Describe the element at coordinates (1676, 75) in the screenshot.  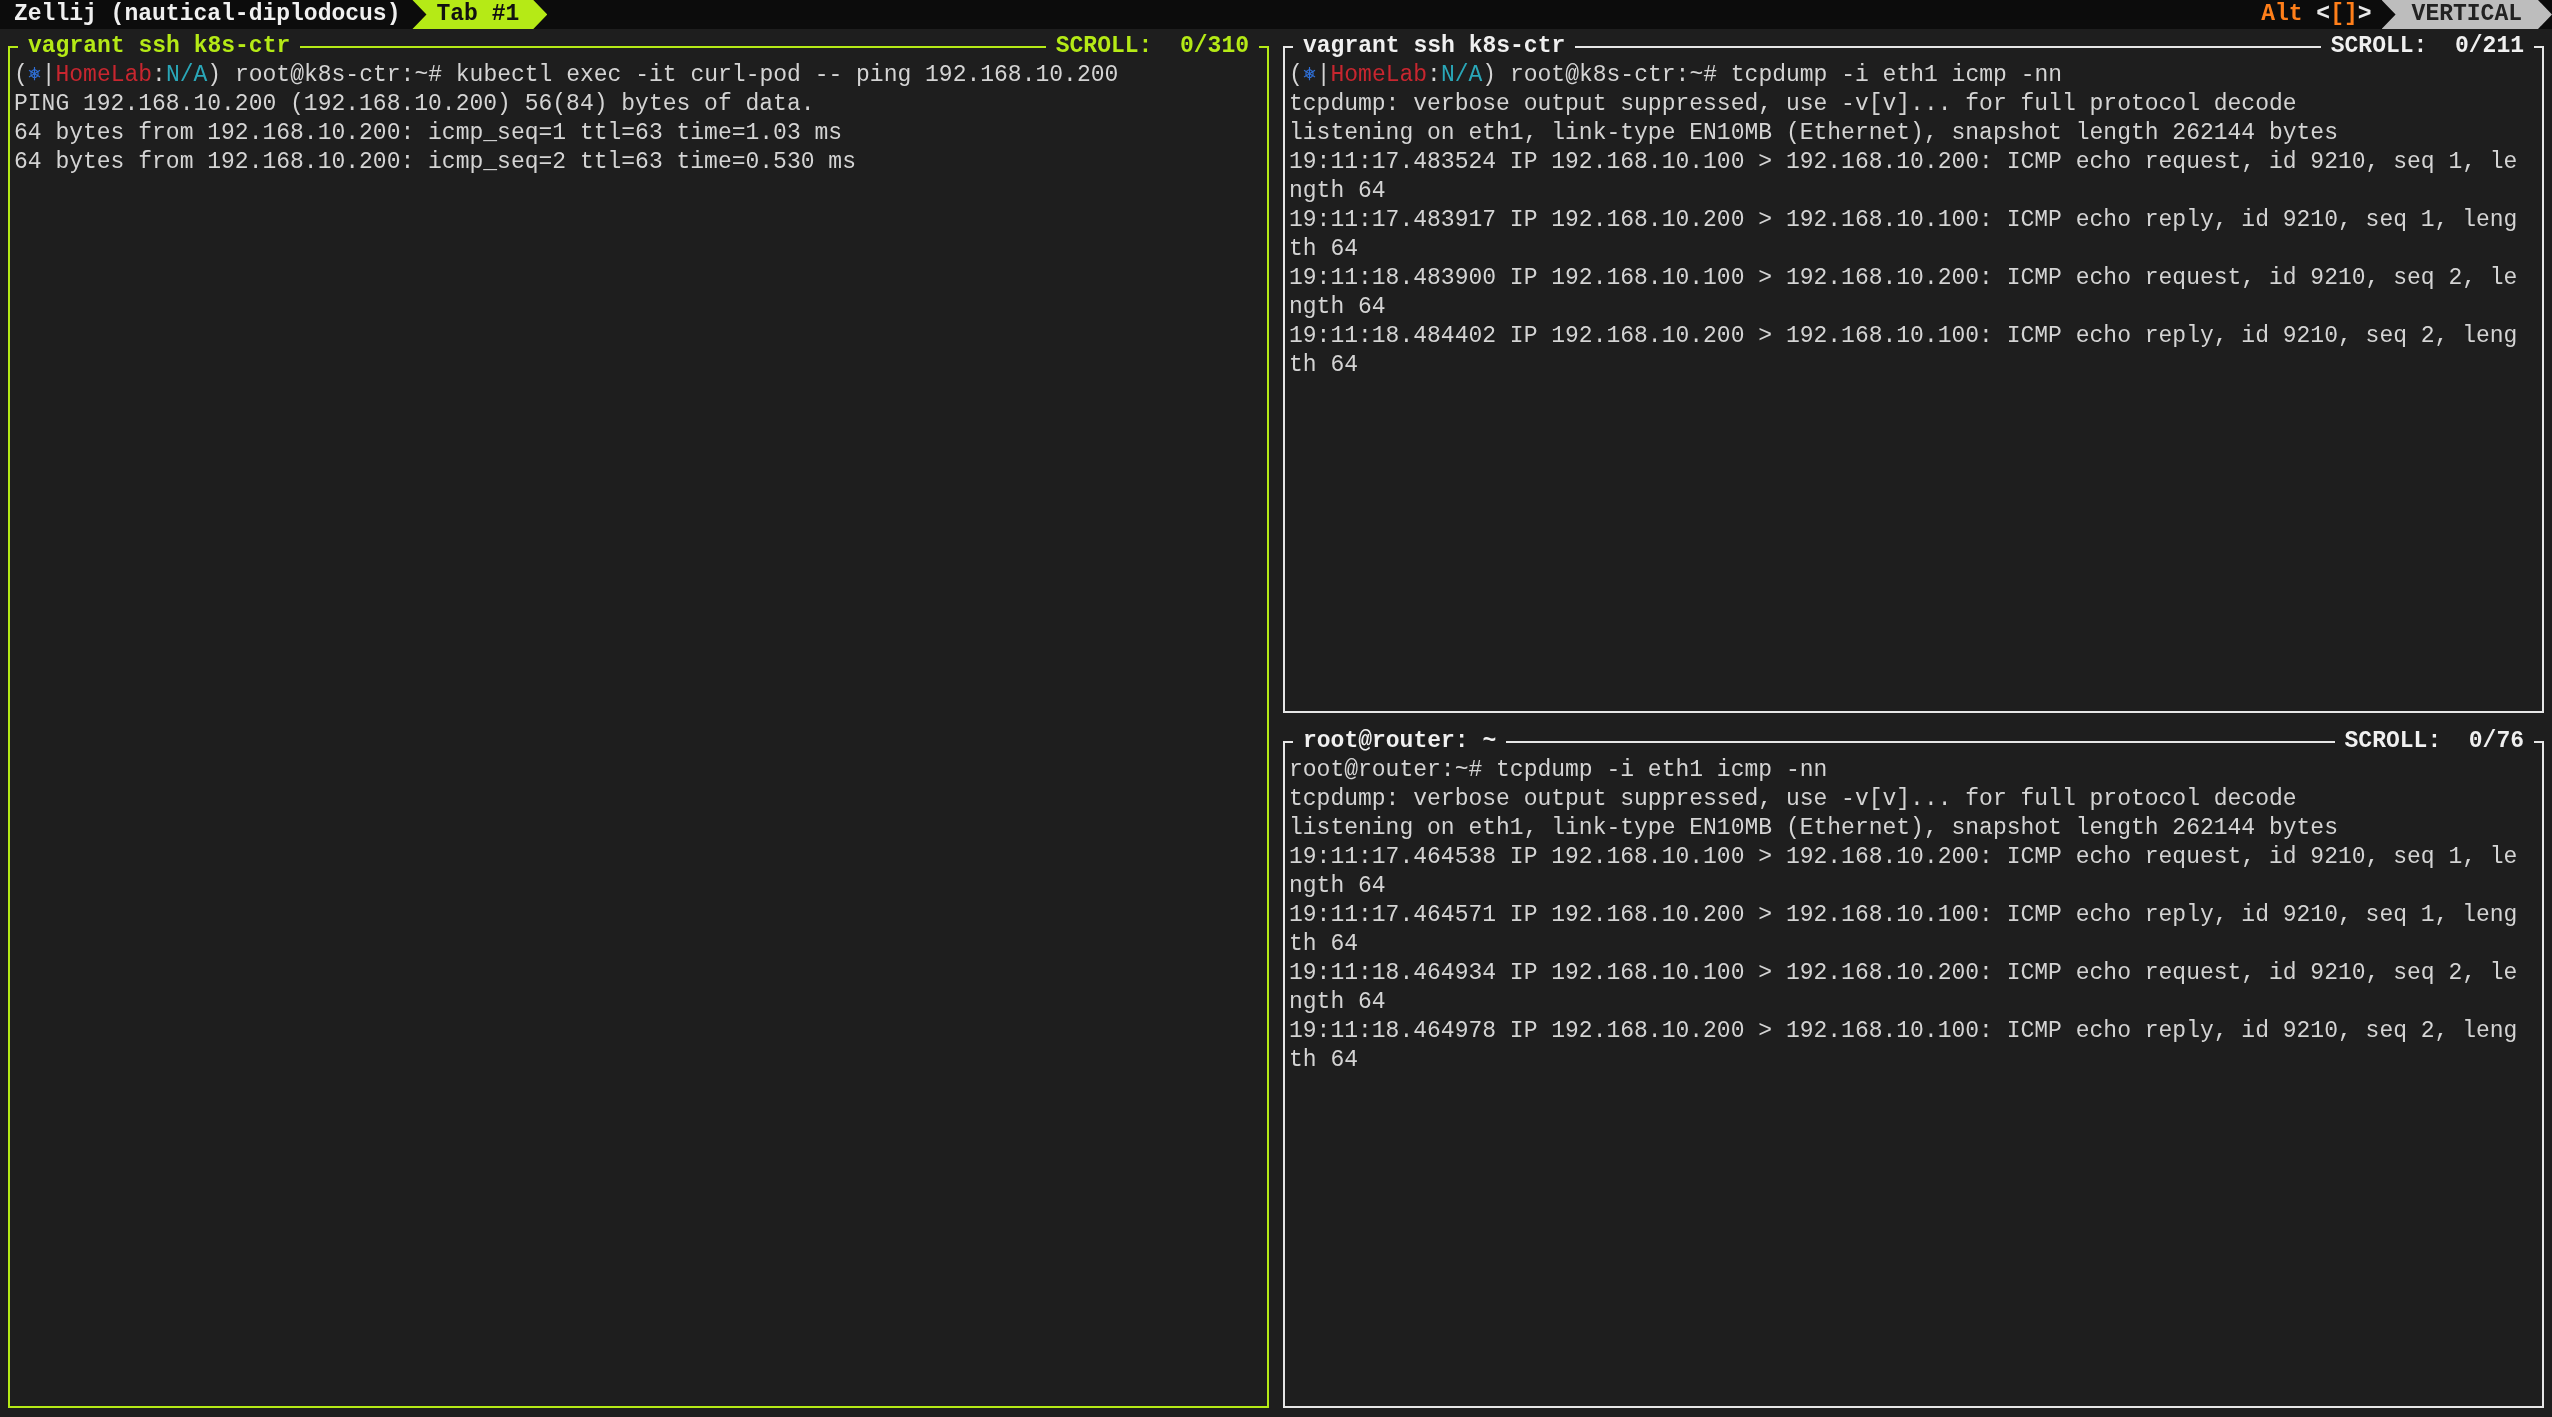
I see `terminal-line: (⎈|HomeLab:N/A) root@k8s-ctr:~# tcpdump -i eth1 icmp -nn` at that location.